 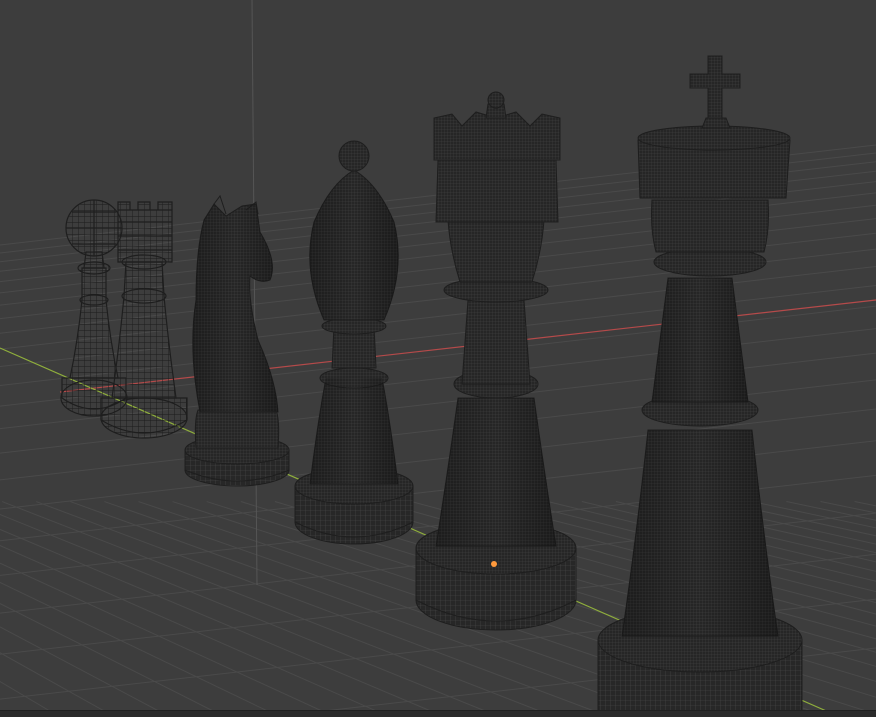 What do you see at coordinates (496, 361) in the screenshot?
I see `queen-object` at bounding box center [496, 361].